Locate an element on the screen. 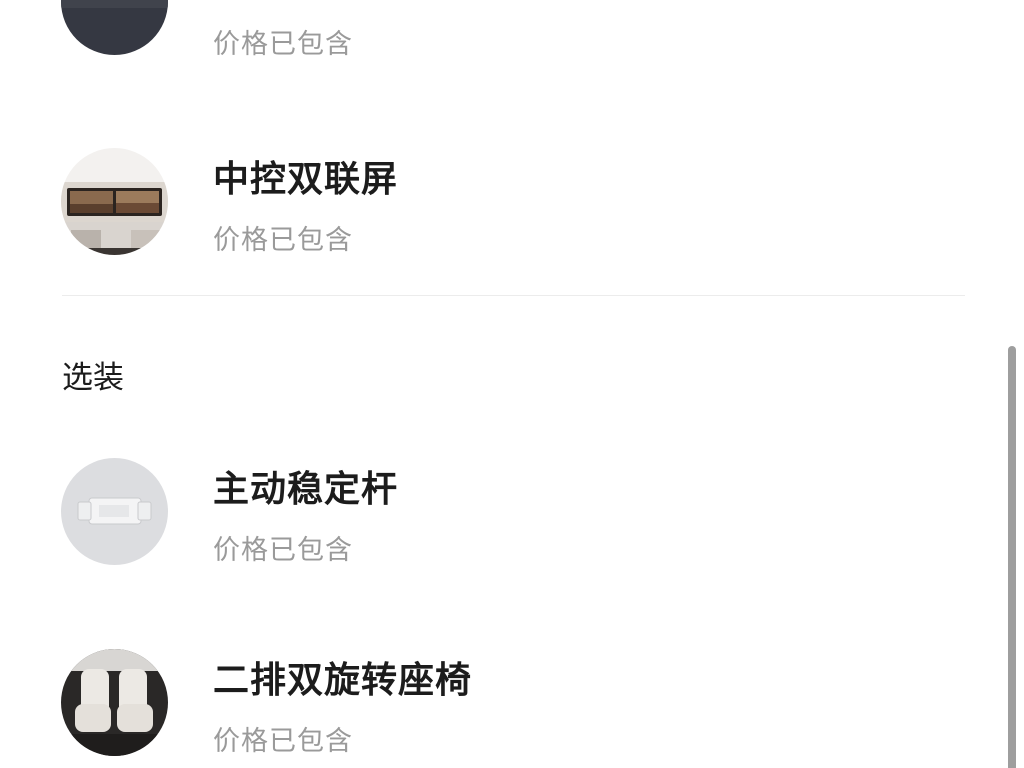 This screenshot has width=1024, height=768. wheel-thumbnail is located at coordinates (114, 27).